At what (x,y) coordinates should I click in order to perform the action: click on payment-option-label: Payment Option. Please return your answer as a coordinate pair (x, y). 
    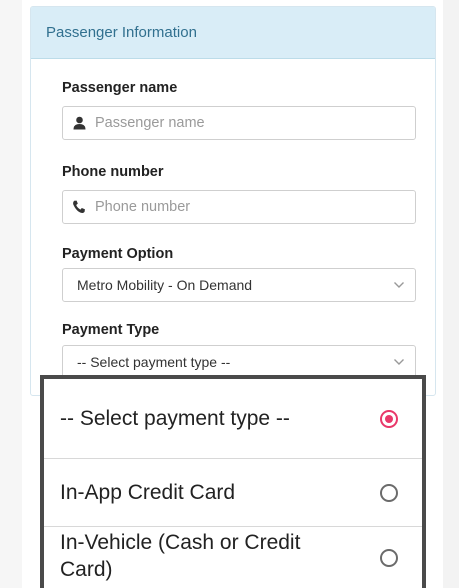
    Looking at the image, I should click on (118, 254).